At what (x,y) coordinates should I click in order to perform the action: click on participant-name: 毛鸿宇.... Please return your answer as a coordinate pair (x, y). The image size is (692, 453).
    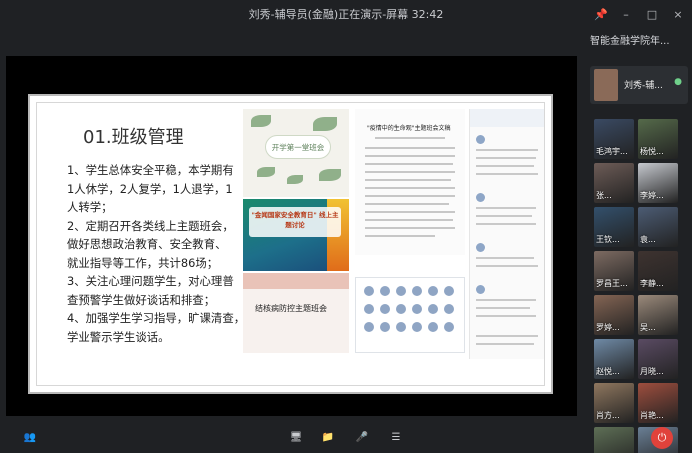
    Looking at the image, I should click on (612, 151).